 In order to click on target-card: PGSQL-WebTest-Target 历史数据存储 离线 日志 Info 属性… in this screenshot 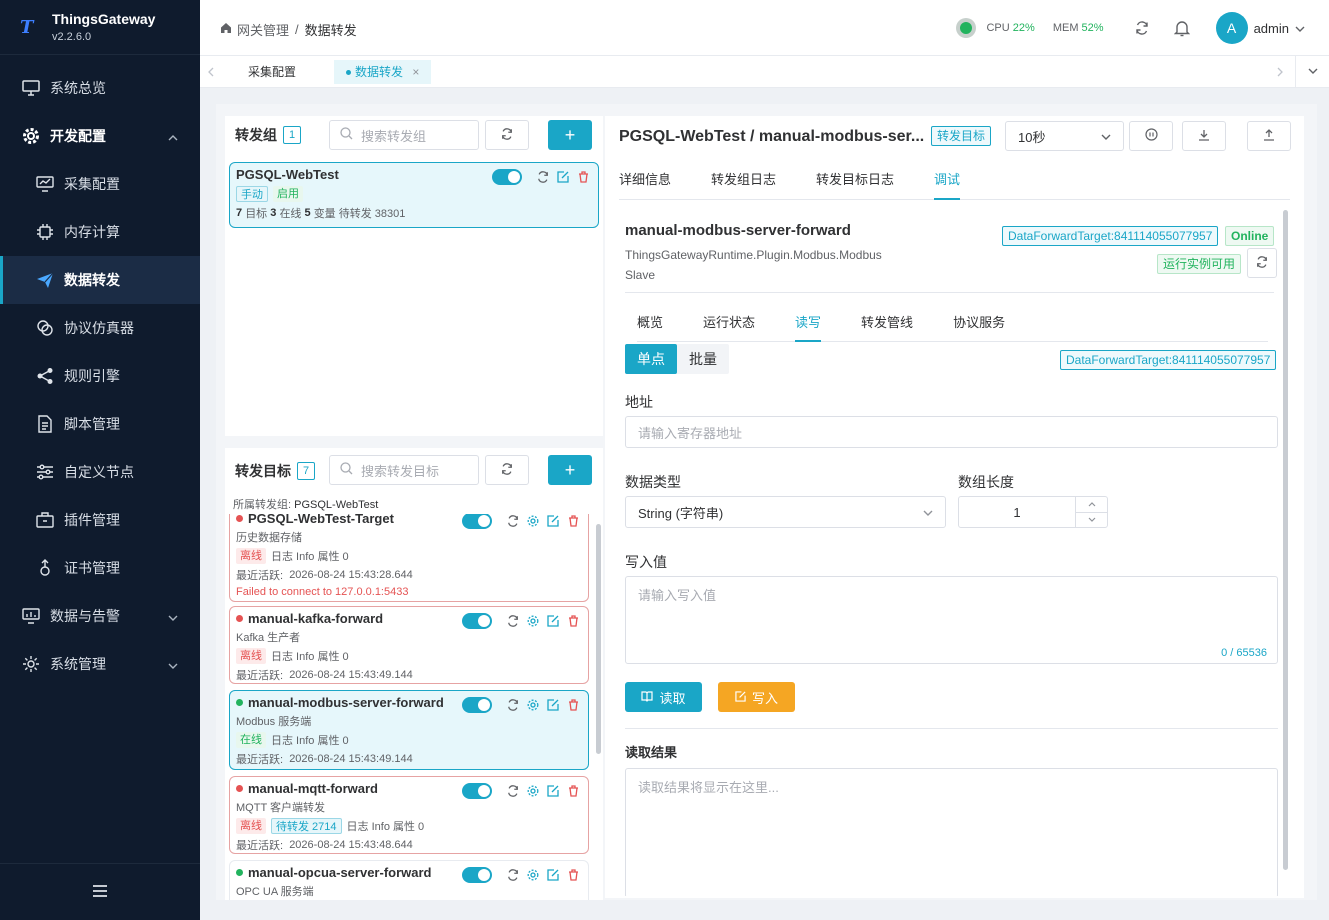, I will do `click(409, 558)`.